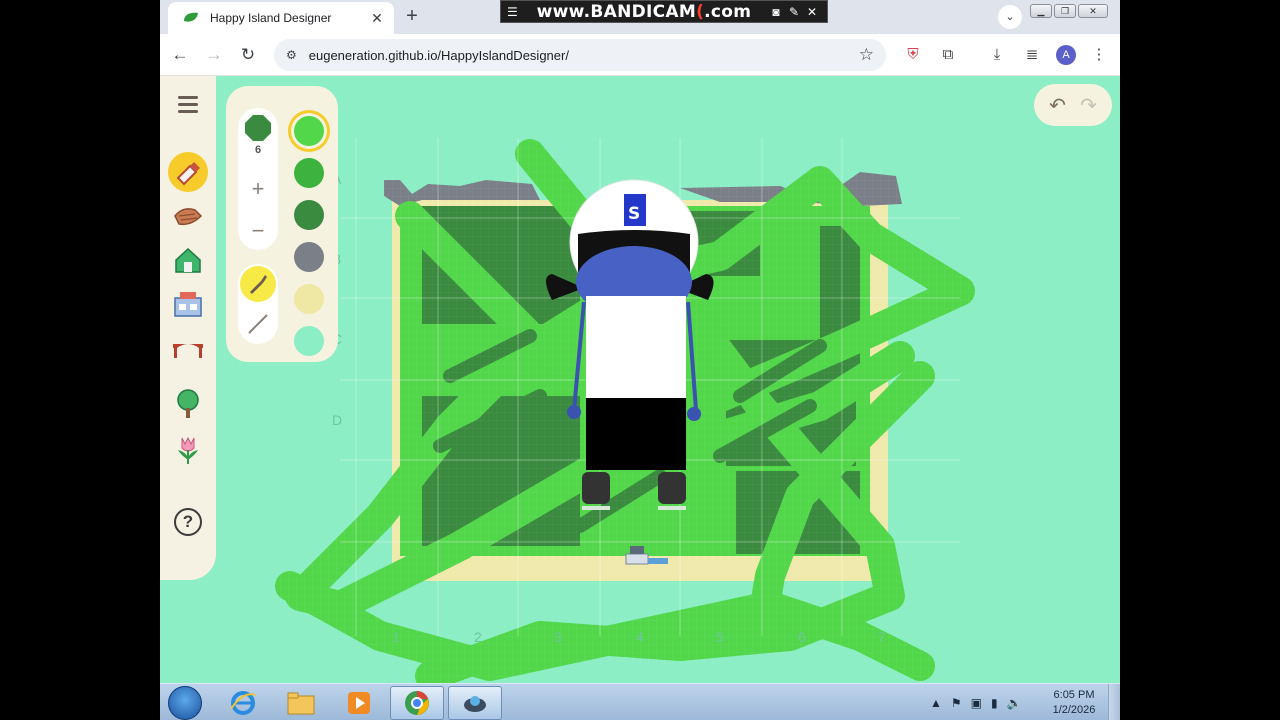 This screenshot has height=720, width=1280. What do you see at coordinates (1074, 710) in the screenshot?
I see `clock-date: 1/2/2026` at bounding box center [1074, 710].